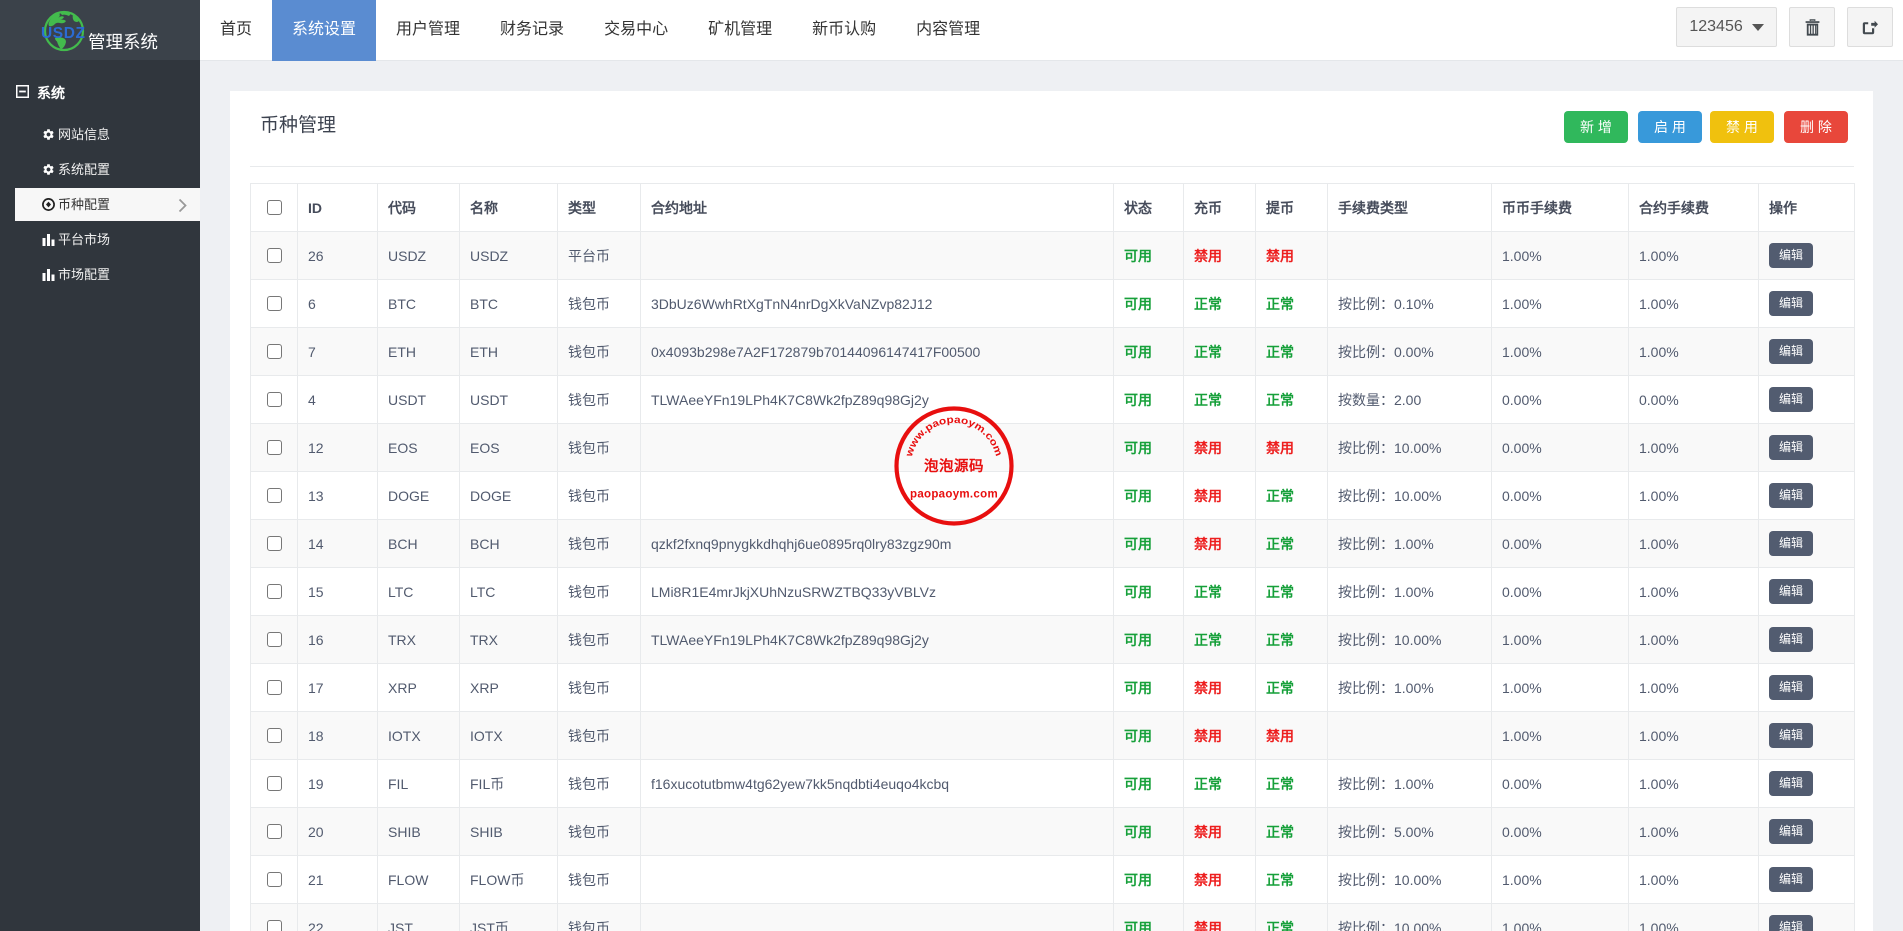 This screenshot has height=931, width=1903. What do you see at coordinates (123, 42) in the screenshot?
I see `svg-text: 管理系统` at bounding box center [123, 42].